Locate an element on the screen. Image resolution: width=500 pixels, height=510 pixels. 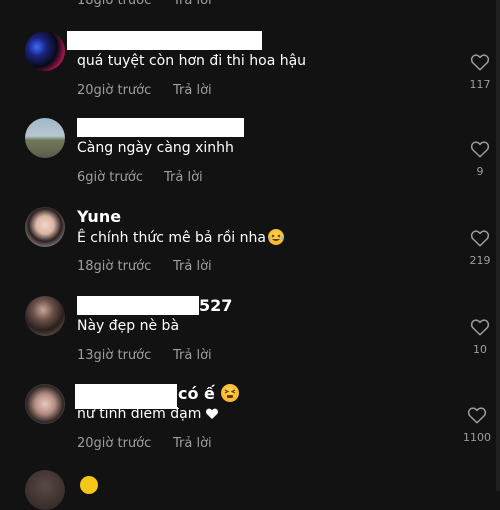
comment-text: quá tuyệt còn hơn đi thi hoa hậu is located at coordinates (192, 61).